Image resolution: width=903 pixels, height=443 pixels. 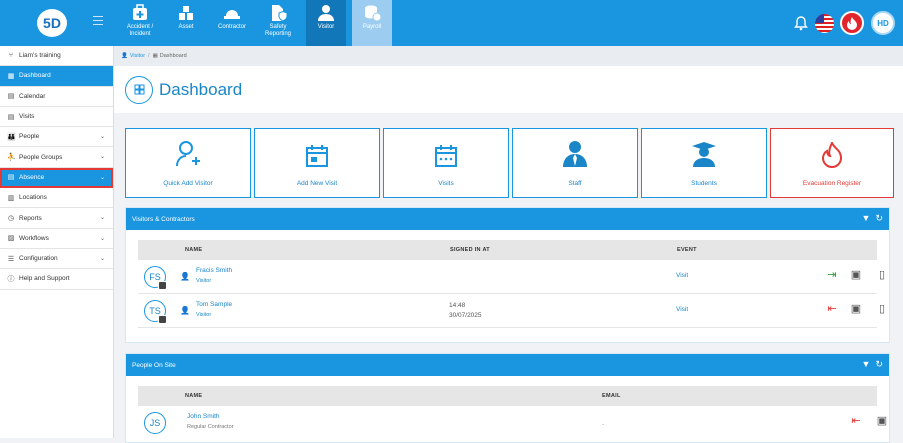 I want to click on logo: 5D, so click(x=52, y=23).